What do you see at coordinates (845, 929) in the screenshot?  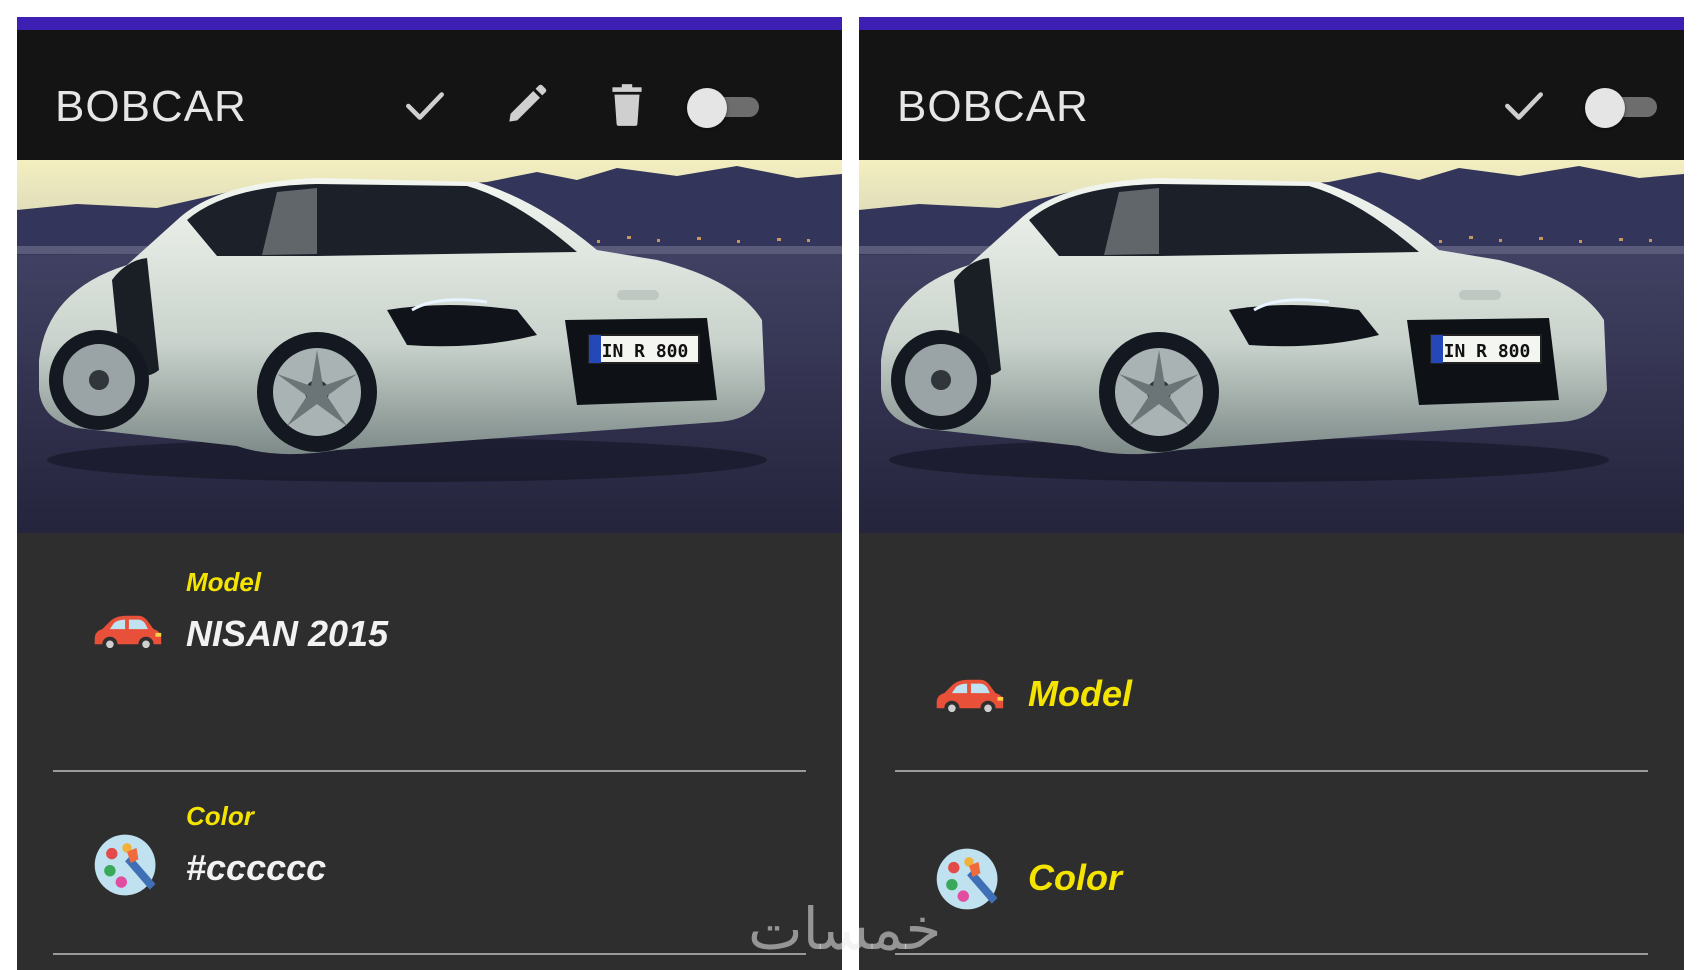 I see `watermark: خمسات` at bounding box center [845, 929].